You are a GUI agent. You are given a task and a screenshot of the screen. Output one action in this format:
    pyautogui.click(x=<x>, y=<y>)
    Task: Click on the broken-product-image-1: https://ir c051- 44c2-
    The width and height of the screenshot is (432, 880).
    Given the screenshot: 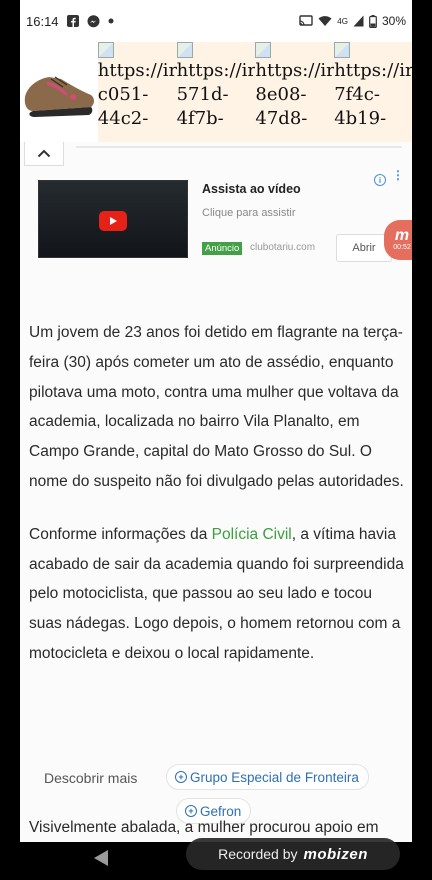 What is the action you would take?
    pyautogui.click(x=137, y=92)
    